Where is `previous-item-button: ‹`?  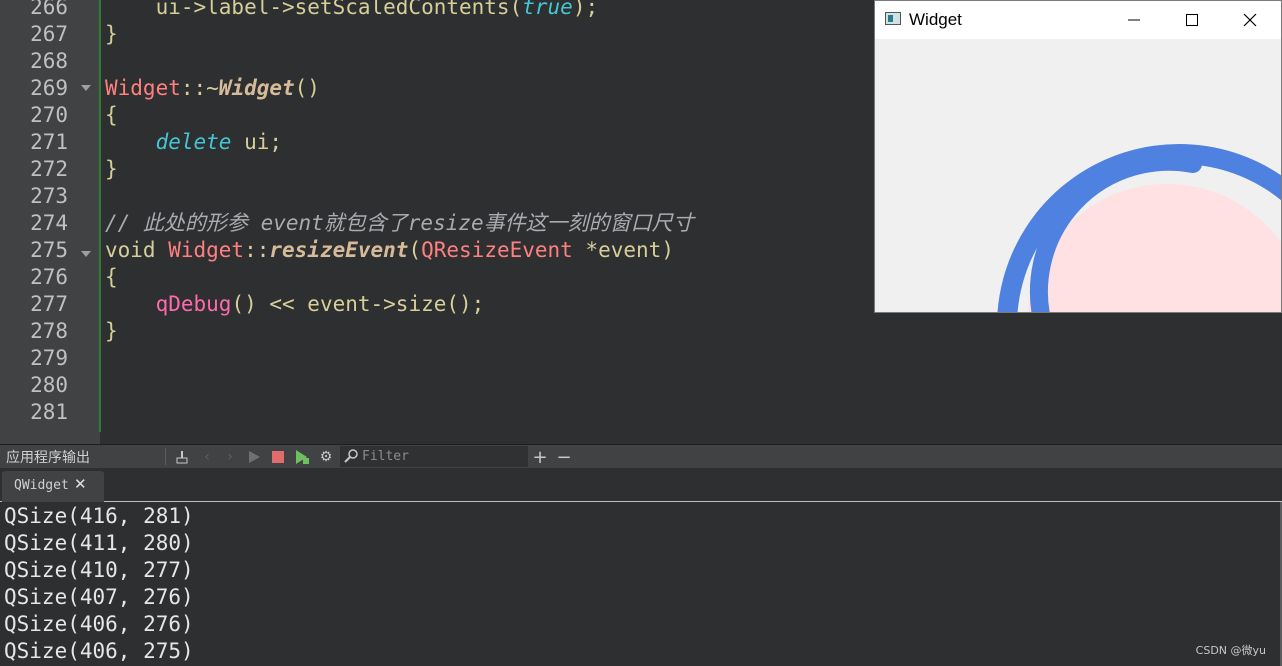 previous-item-button: ‹ is located at coordinates (207, 457).